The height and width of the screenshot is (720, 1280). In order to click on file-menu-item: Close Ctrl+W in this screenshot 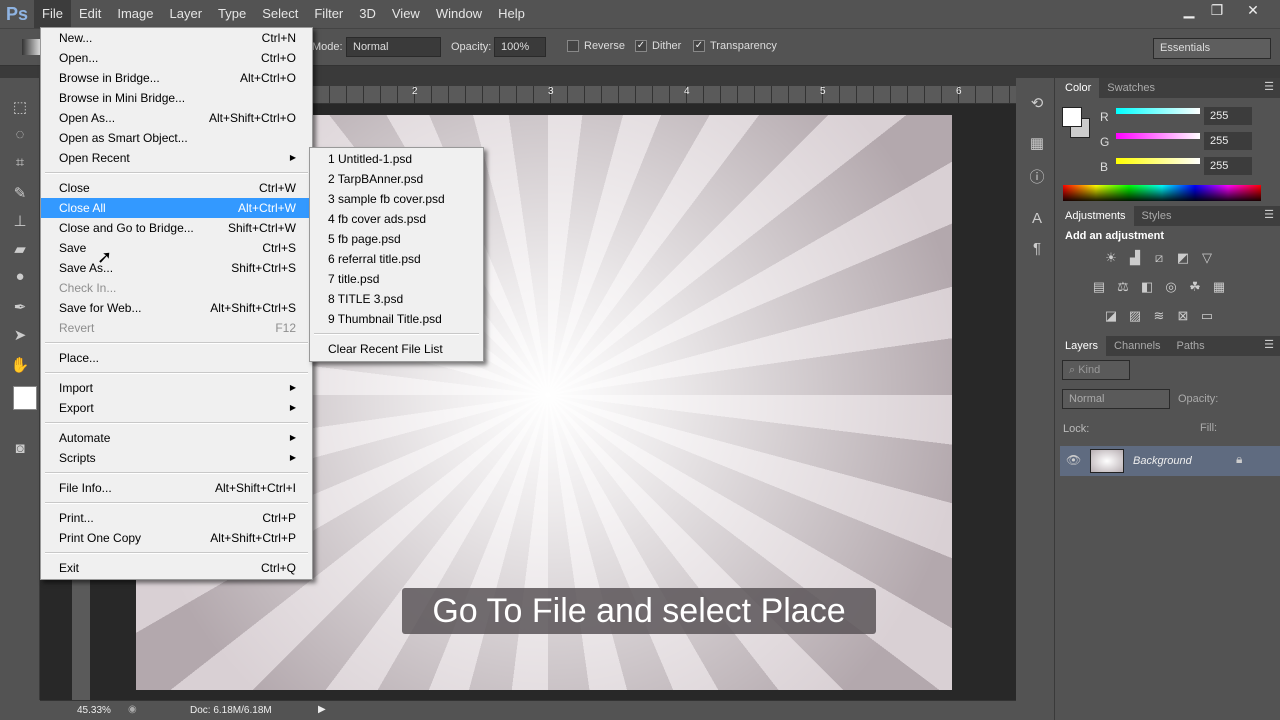, I will do `click(176, 188)`.